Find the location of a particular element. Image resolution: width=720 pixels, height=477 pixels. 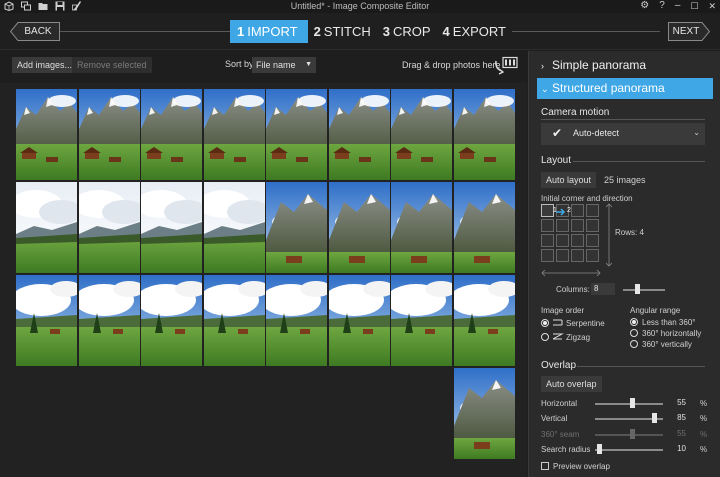

step-crop-number: 3 is located at coordinates (386, 31).